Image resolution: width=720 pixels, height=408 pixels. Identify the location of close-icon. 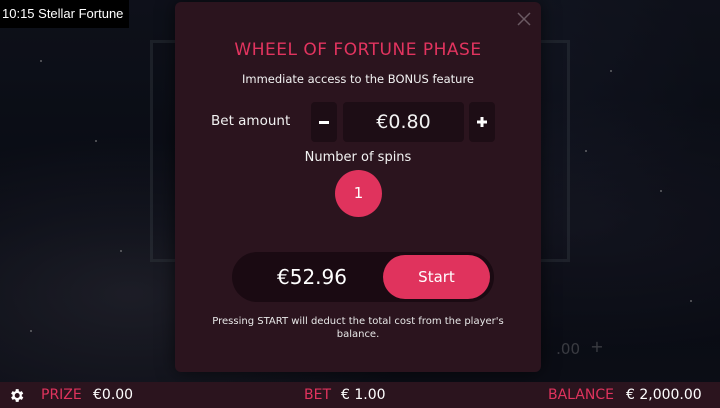
(524, 19).